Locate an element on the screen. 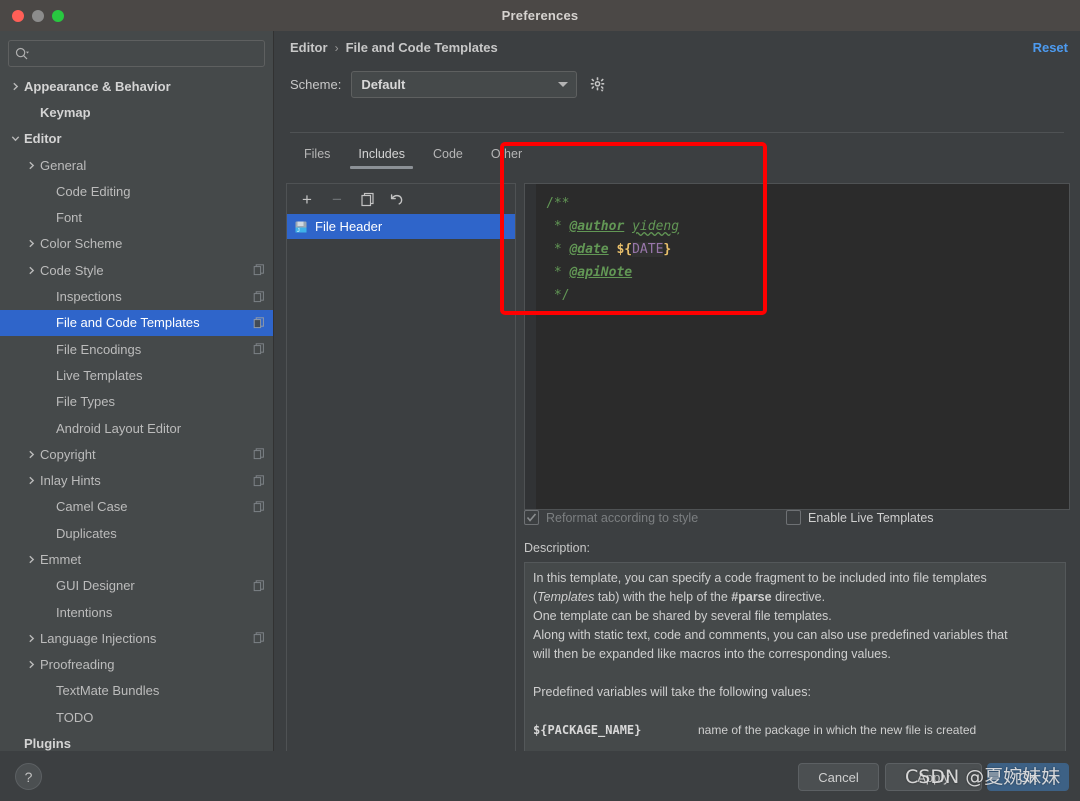  sidebar-item-code-editing: Code Editing is located at coordinates (136, 191).